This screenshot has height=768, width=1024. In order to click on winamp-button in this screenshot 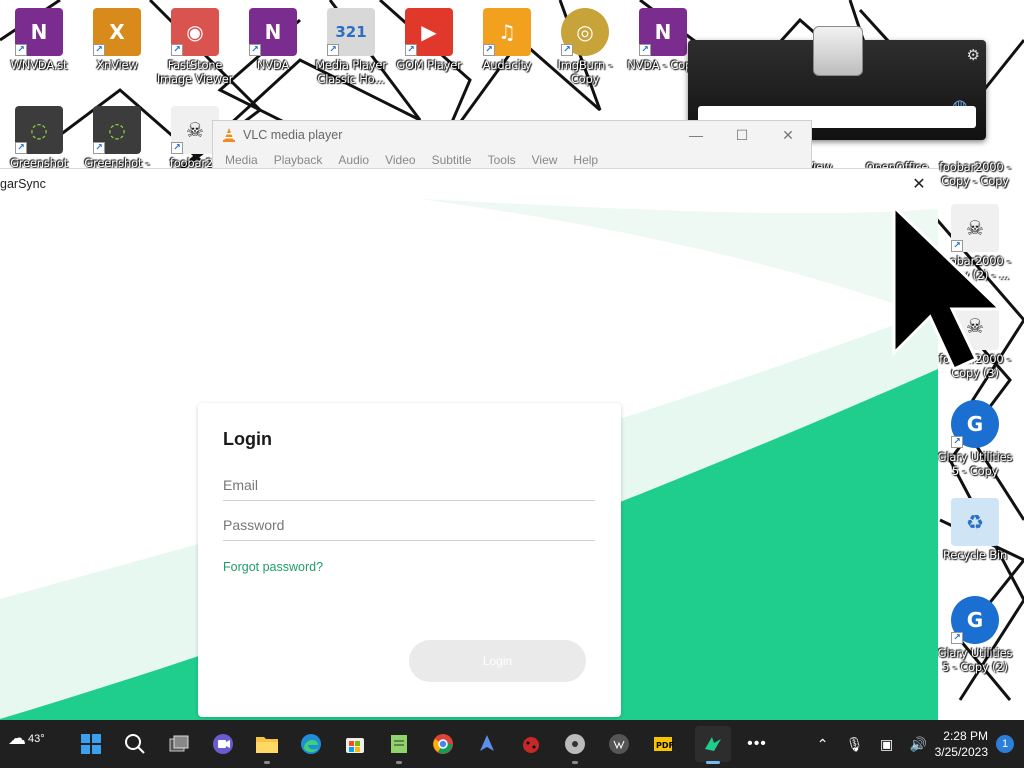, I will do `click(619, 744)`.